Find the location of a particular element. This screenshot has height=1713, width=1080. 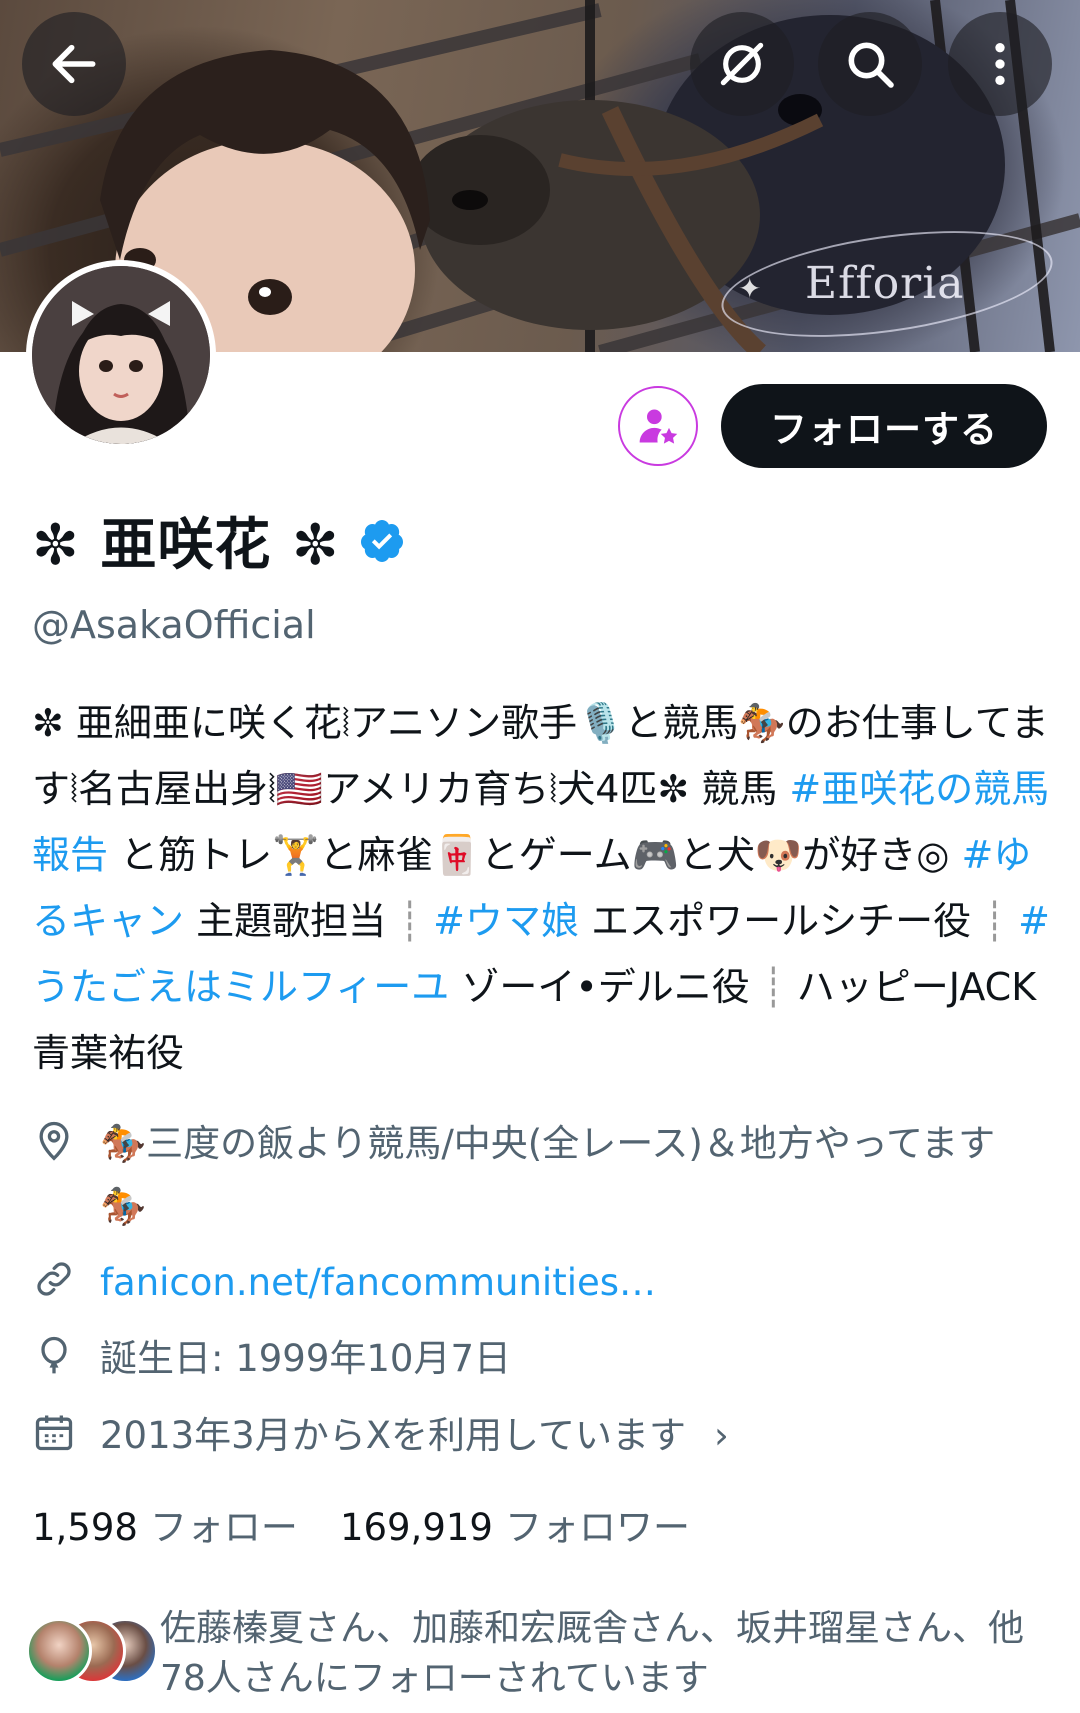

followers-link: 169,919 フォロワー is located at coordinates (515, 1524).